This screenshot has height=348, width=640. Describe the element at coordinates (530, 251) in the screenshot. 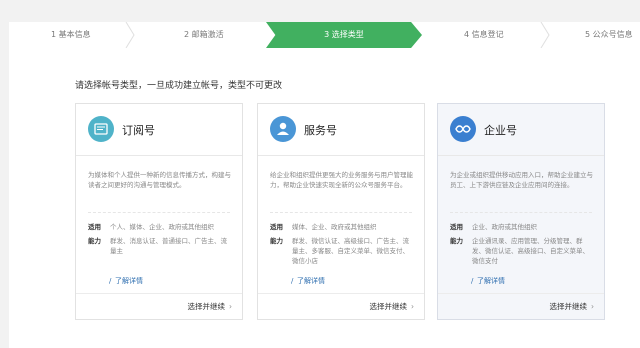

I see `ability-value: 企业通讯录、应用管理、分级管理、群发、微信认证、高级接口、自定义菜单、微信支付` at that location.